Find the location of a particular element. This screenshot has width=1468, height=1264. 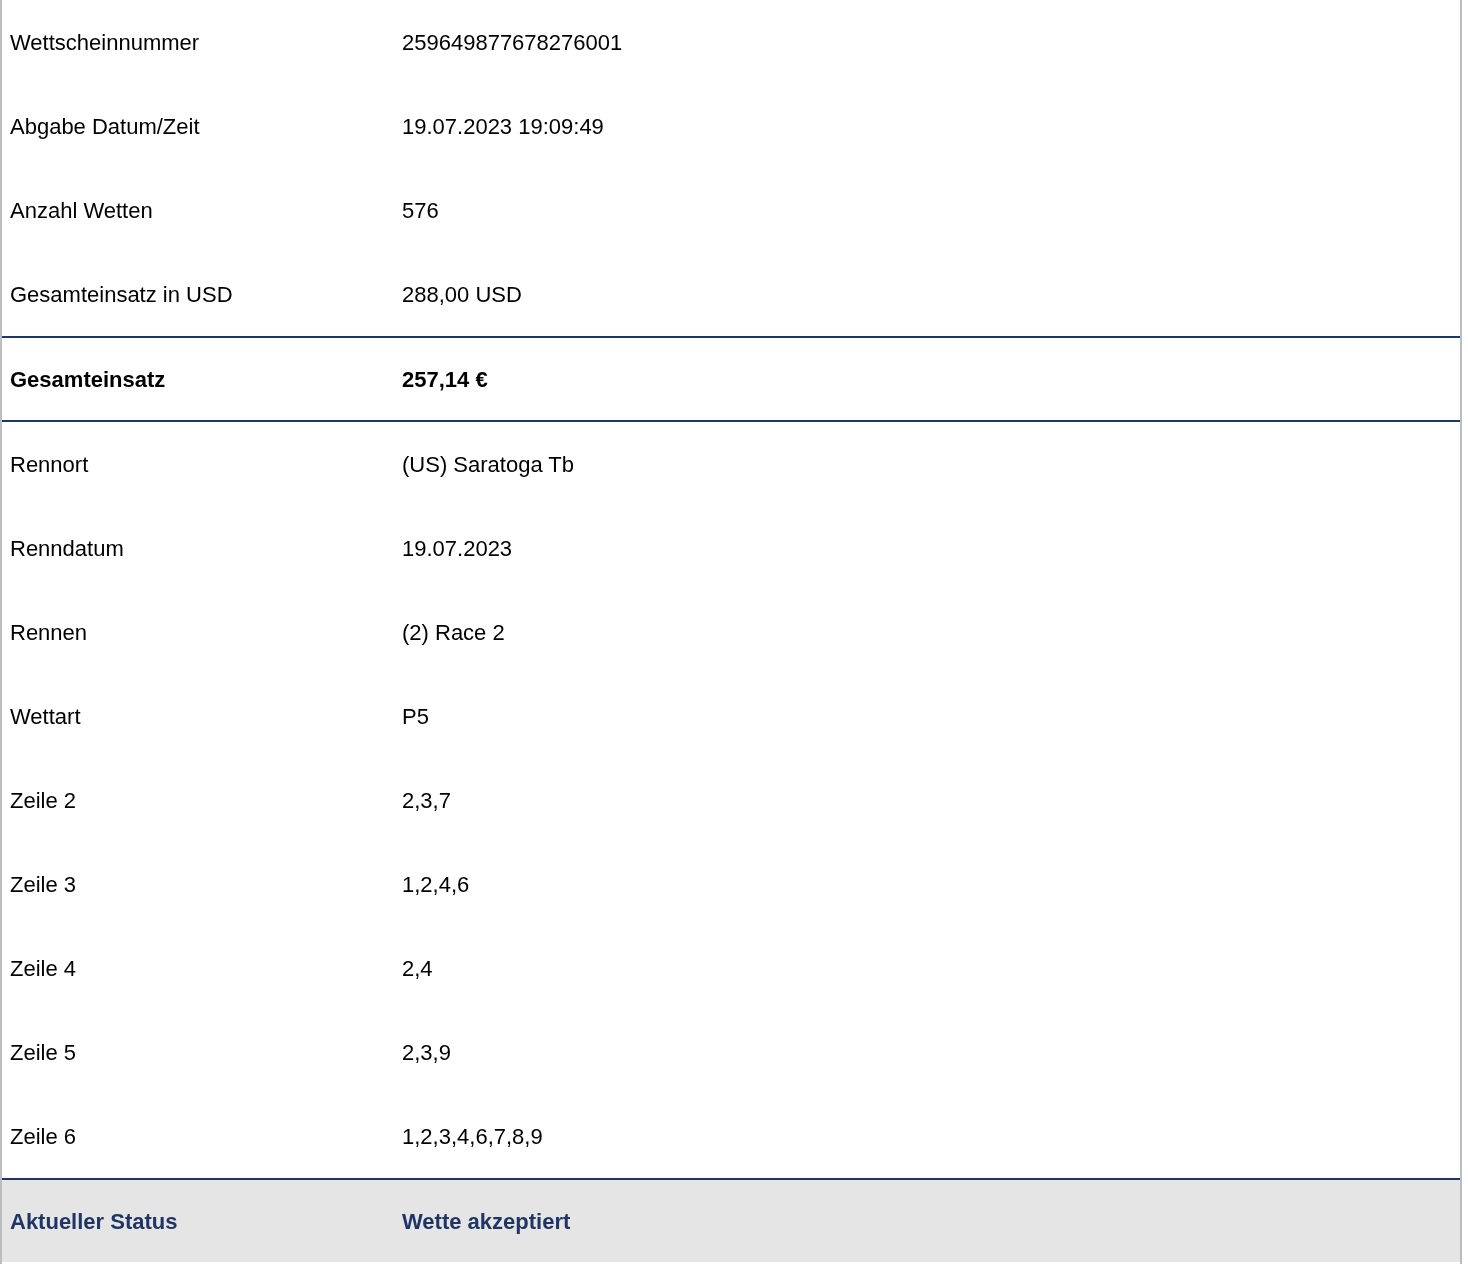

row-value: Wette akzeptiert is located at coordinates (486, 1221).